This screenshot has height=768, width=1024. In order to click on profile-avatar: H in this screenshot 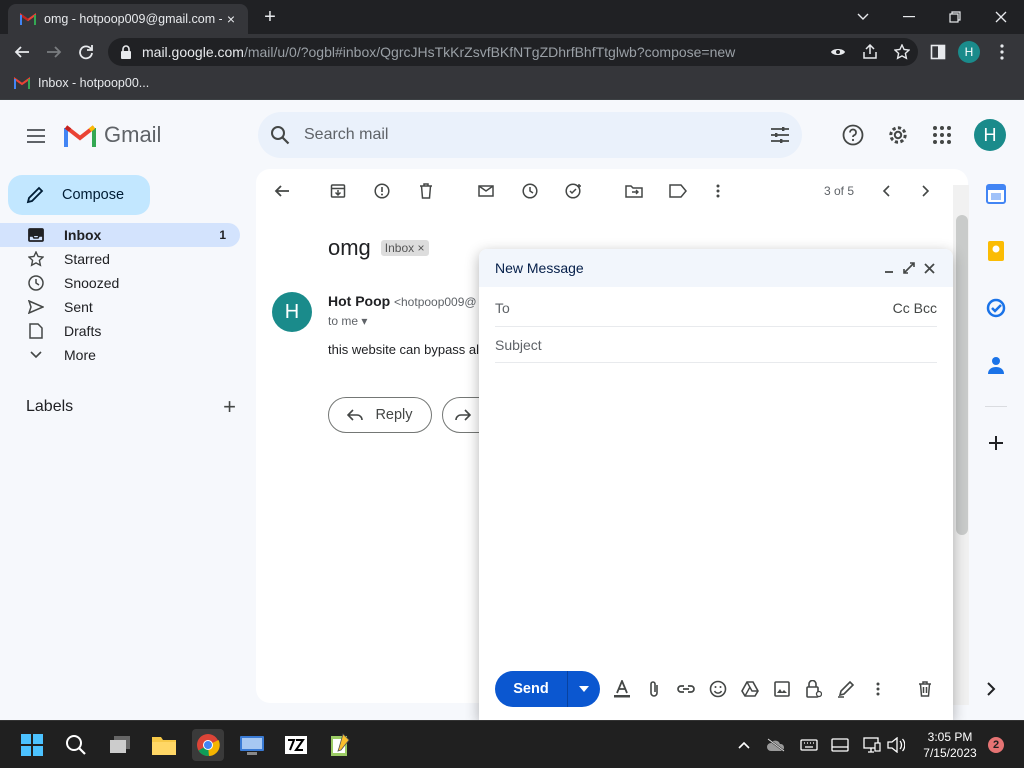, I will do `click(969, 52)`.